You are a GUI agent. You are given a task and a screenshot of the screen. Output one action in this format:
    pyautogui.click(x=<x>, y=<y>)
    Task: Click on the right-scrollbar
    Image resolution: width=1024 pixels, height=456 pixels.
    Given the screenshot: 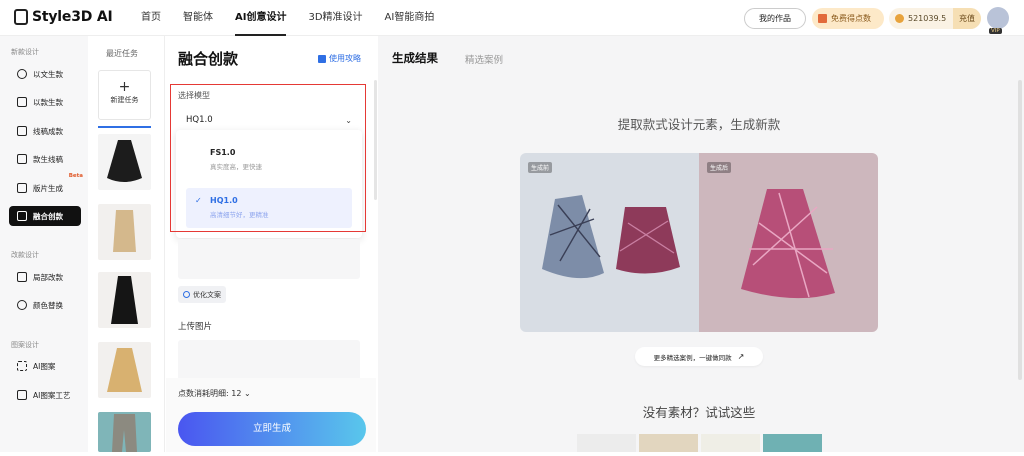 What is the action you would take?
    pyautogui.click(x=1020, y=230)
    